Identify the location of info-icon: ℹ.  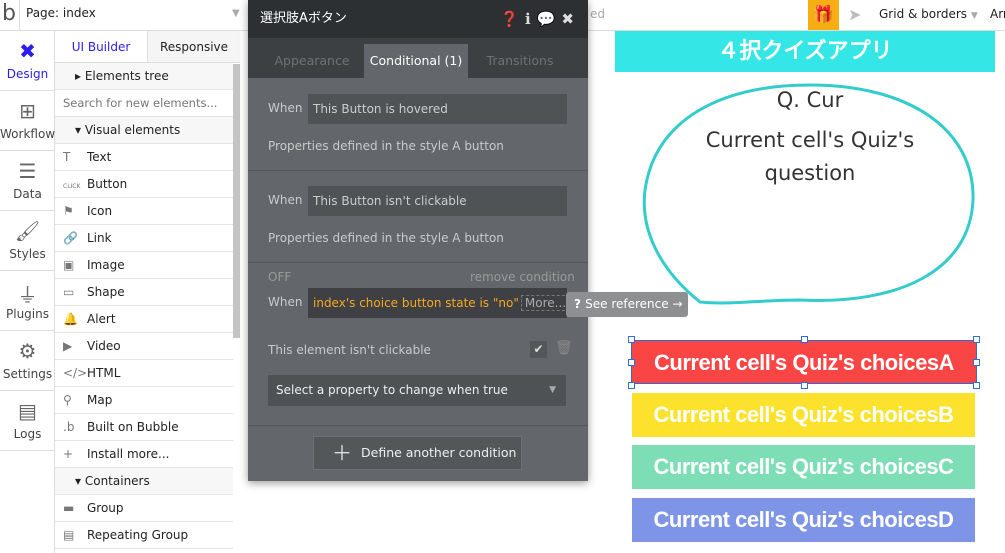
(531, 19).